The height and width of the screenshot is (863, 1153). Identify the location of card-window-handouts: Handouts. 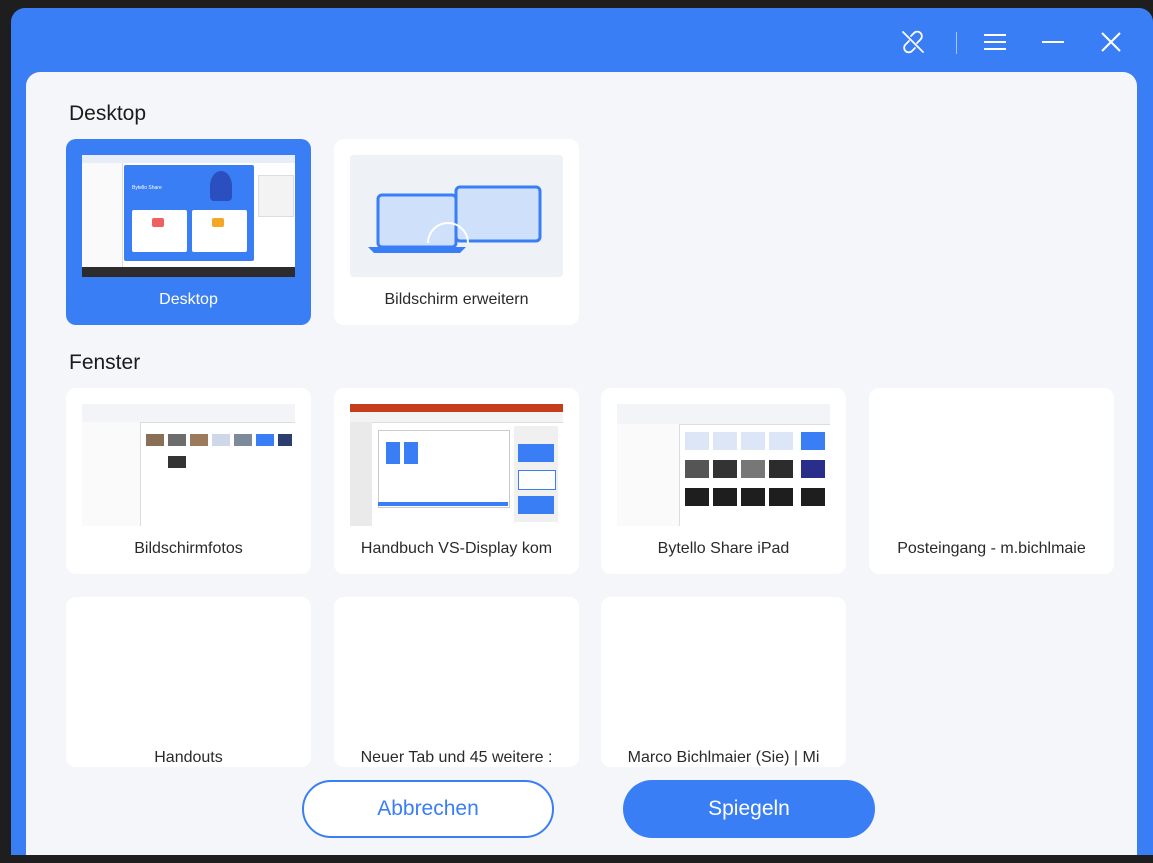
(188, 682).